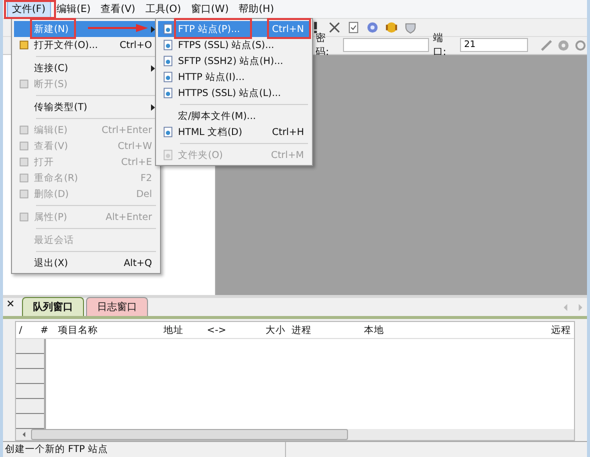 The width and height of the screenshot is (590, 457). I want to click on menu-label: 重命名(R), so click(56, 178).